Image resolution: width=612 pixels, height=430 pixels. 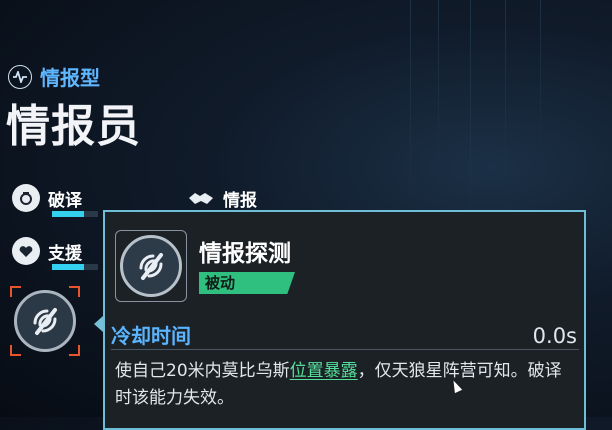 I want to click on cooldown-value: 0.0s, so click(x=554, y=336).